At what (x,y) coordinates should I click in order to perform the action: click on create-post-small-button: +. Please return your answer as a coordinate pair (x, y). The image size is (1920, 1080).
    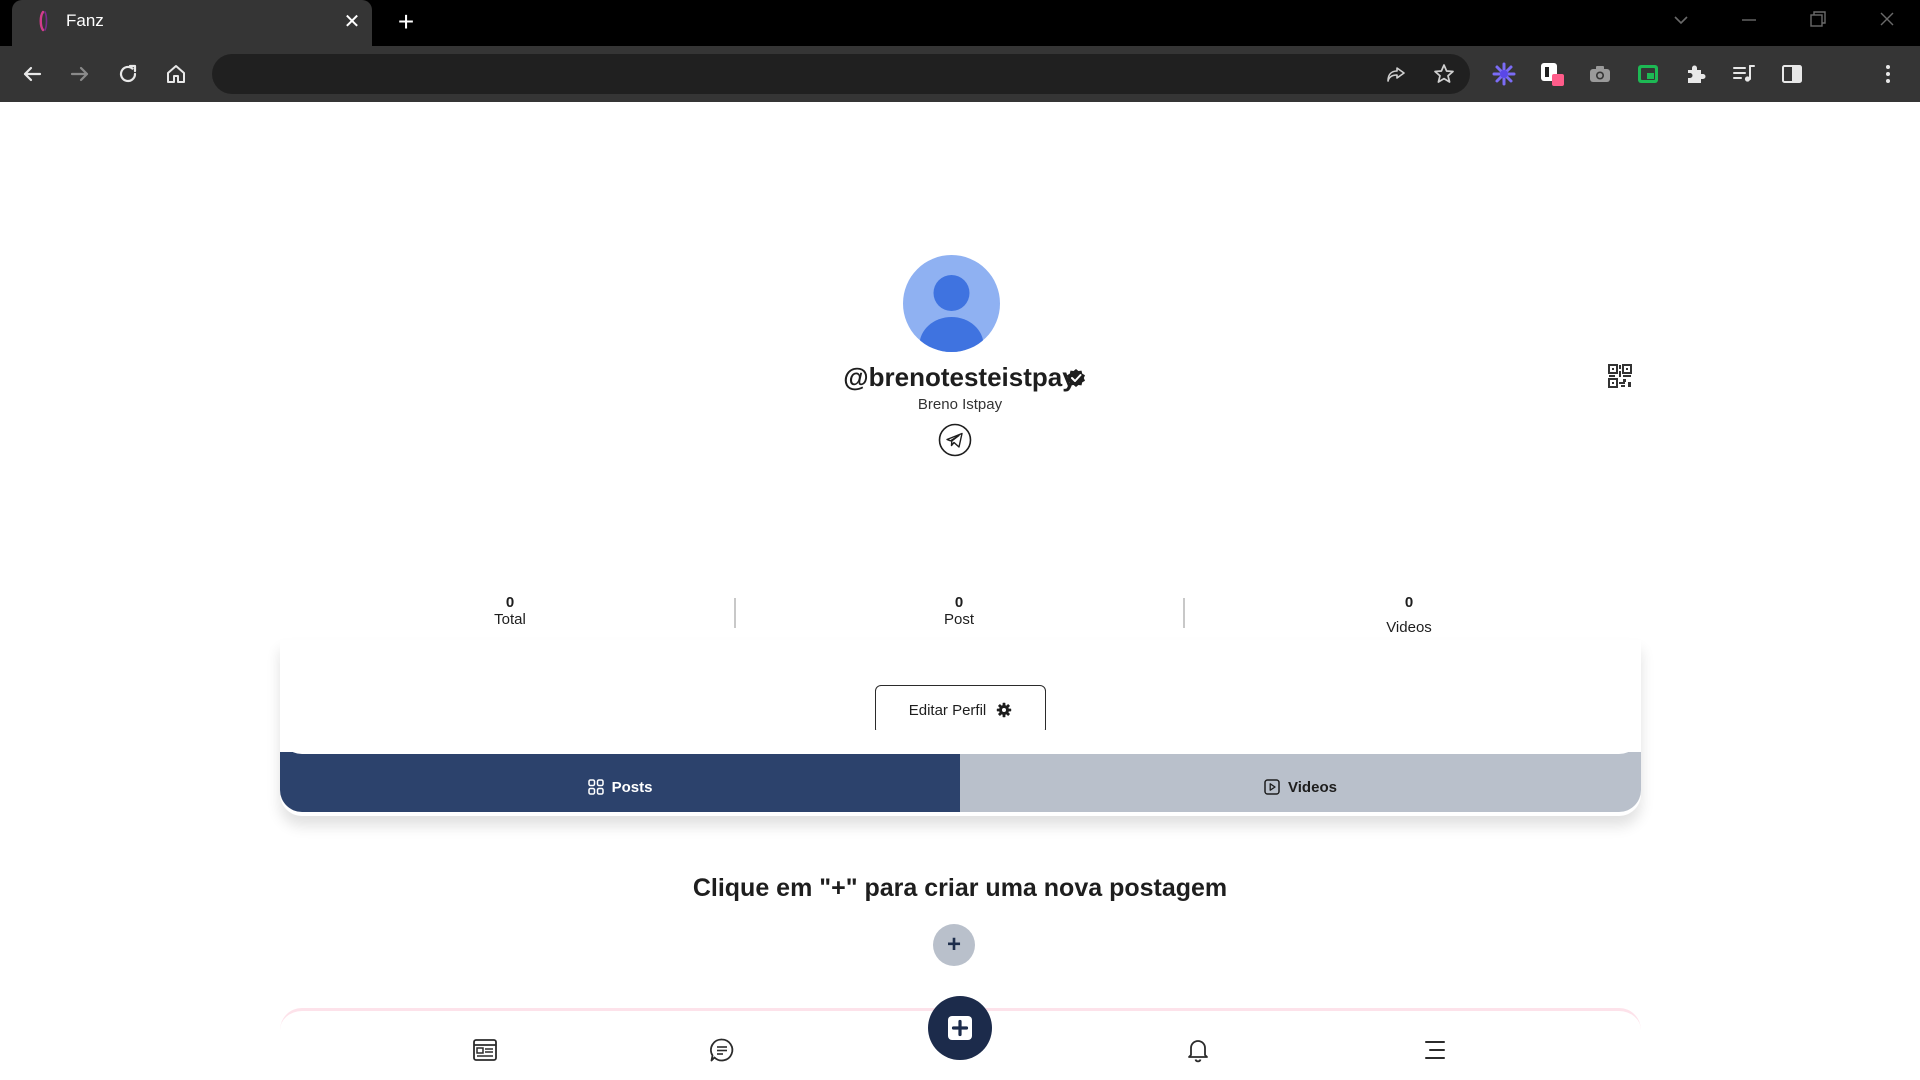
    Looking at the image, I should click on (954, 945).